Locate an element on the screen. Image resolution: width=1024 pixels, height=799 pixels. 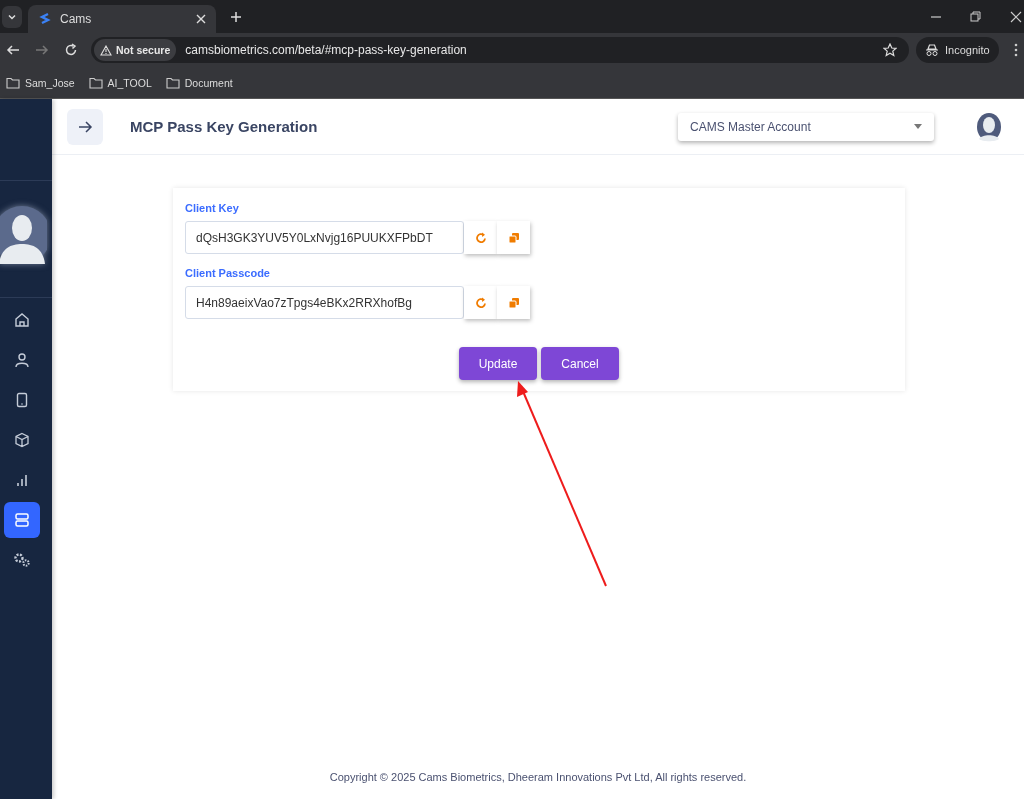
field-label: Client Passcode is located at coordinates (228, 273).